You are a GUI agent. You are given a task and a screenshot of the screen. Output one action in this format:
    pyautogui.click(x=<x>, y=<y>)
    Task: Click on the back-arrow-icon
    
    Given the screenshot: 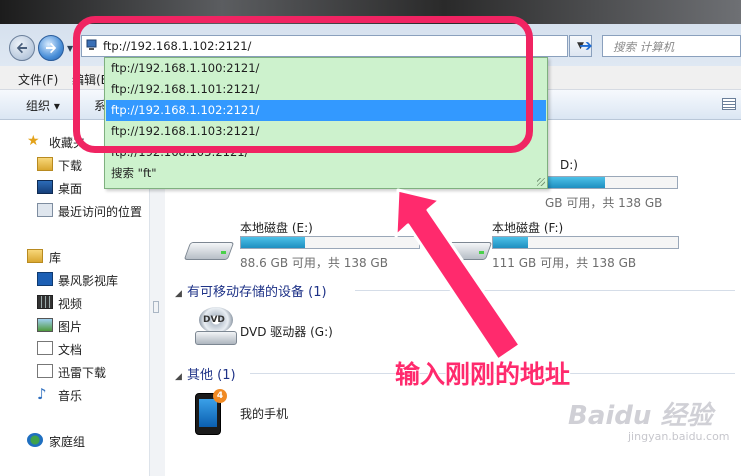 What is the action you would take?
    pyautogui.click(x=21, y=48)
    